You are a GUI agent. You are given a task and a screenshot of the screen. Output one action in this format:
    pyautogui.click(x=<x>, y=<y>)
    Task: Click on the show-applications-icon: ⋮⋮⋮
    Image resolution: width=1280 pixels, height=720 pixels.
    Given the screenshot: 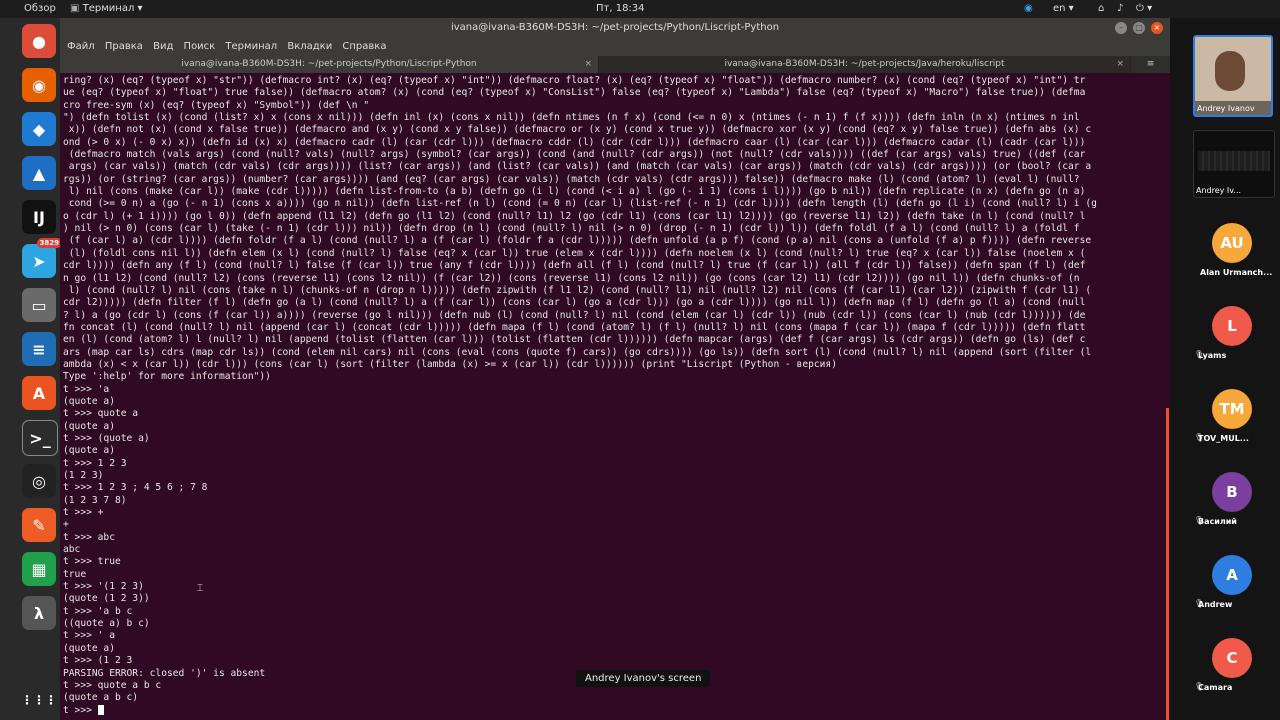 What is the action you would take?
    pyautogui.click(x=39, y=700)
    